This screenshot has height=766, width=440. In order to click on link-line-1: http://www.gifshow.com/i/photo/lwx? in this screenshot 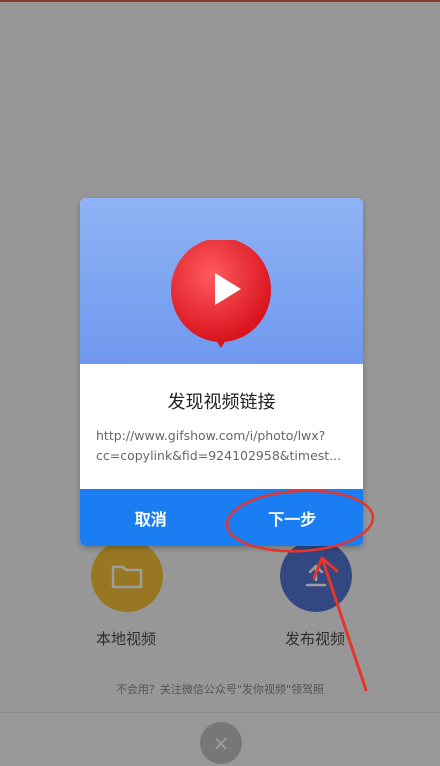, I will do `click(211, 435)`.